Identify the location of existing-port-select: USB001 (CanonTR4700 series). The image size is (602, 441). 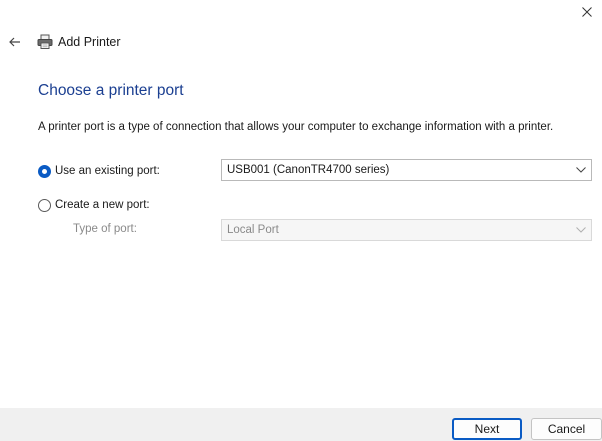
(406, 170).